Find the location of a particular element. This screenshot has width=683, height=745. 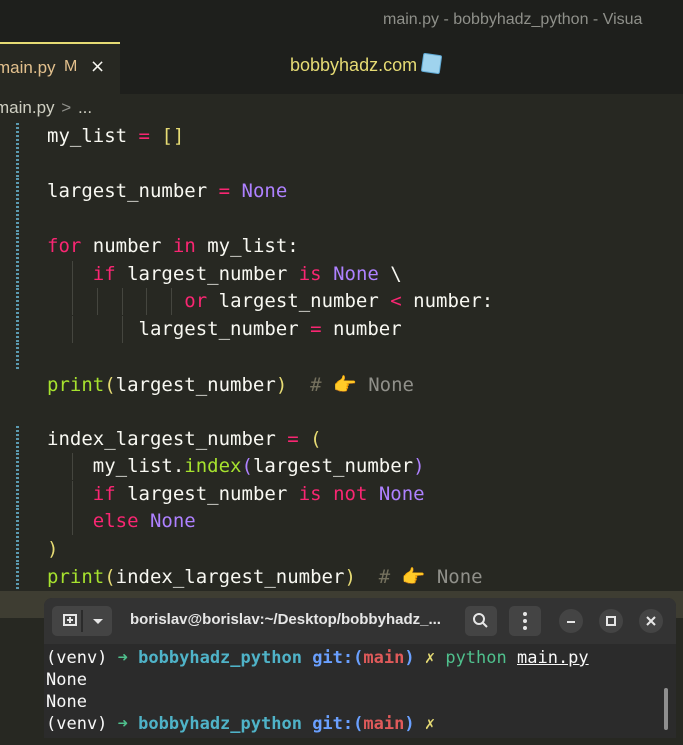

code-line: 3 largest_number = None is located at coordinates (341, 191).